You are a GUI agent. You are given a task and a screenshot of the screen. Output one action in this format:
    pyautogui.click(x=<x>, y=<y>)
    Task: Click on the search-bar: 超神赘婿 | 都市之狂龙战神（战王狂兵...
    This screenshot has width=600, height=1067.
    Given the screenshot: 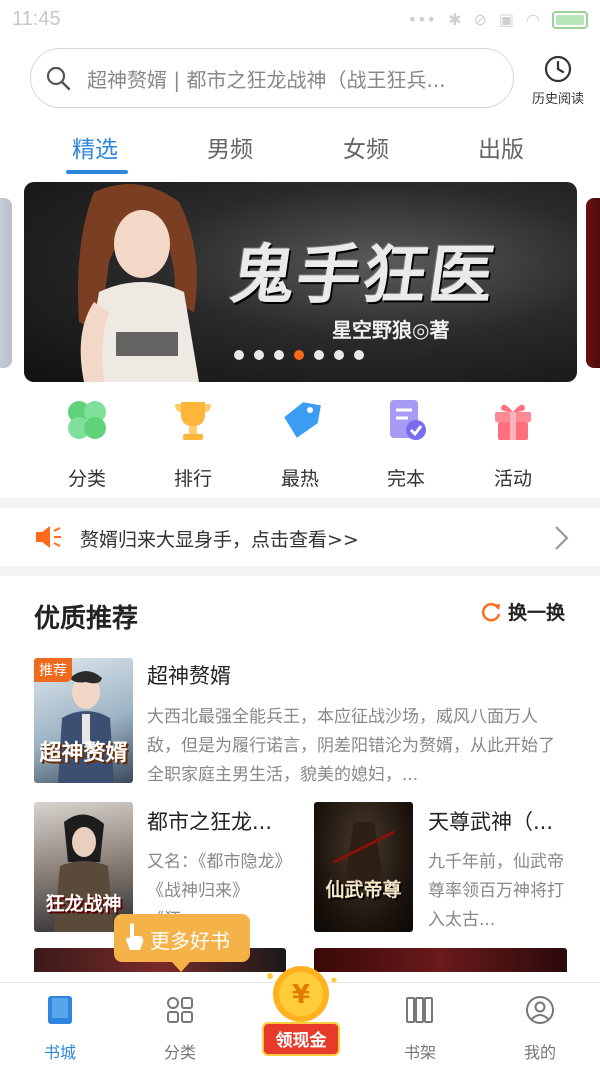 What is the action you would take?
    pyautogui.click(x=272, y=78)
    